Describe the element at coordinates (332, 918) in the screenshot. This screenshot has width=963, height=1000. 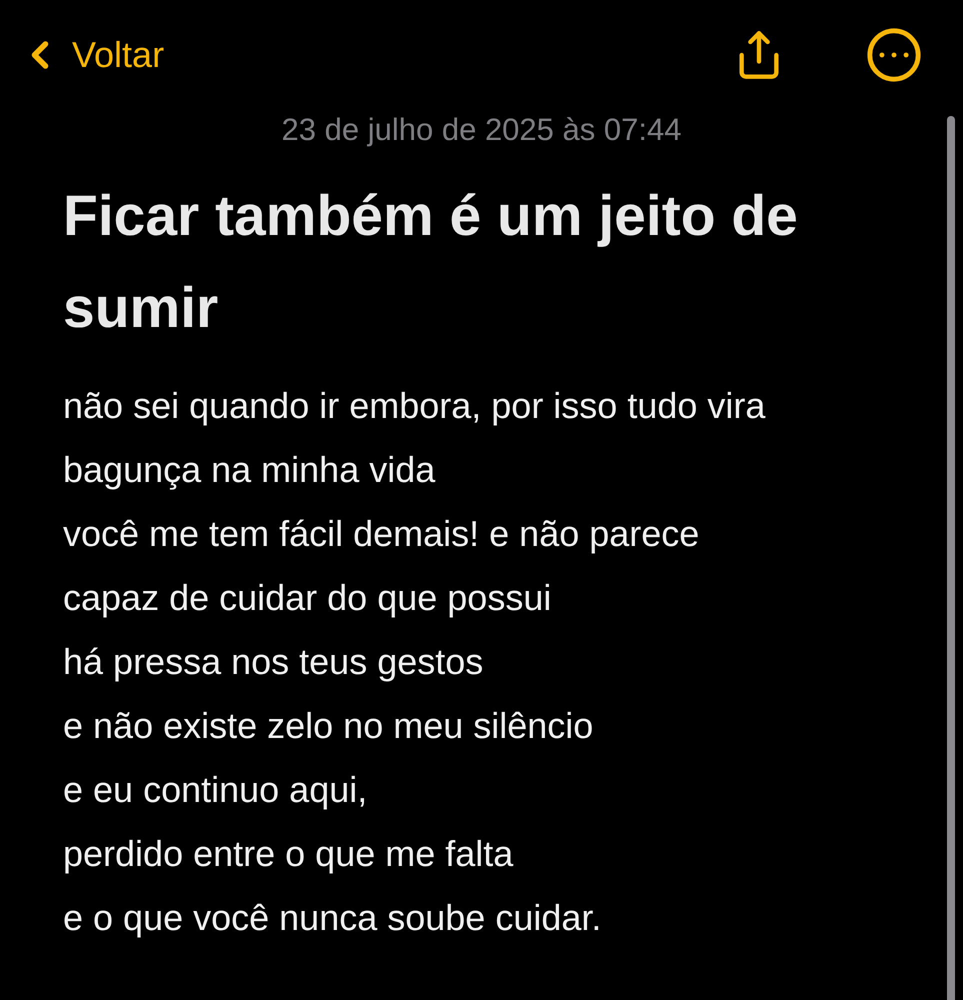
I see `note-line: e o que você nunca soube cuidar.` at that location.